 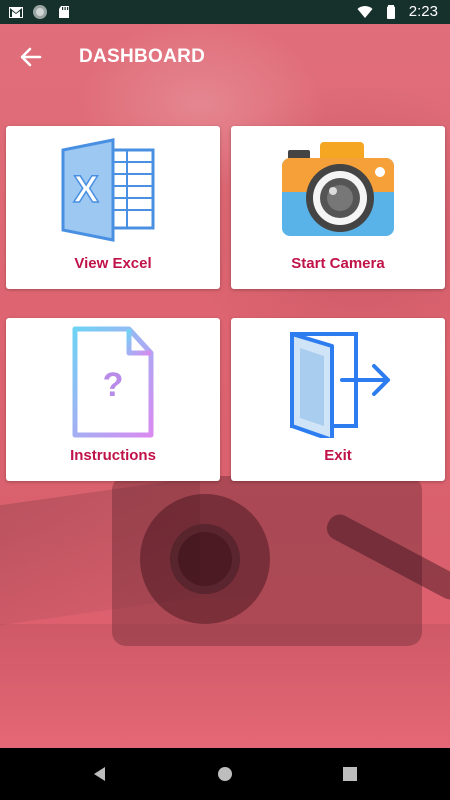 I want to click on back-triangle-icon, so click(x=100, y=774).